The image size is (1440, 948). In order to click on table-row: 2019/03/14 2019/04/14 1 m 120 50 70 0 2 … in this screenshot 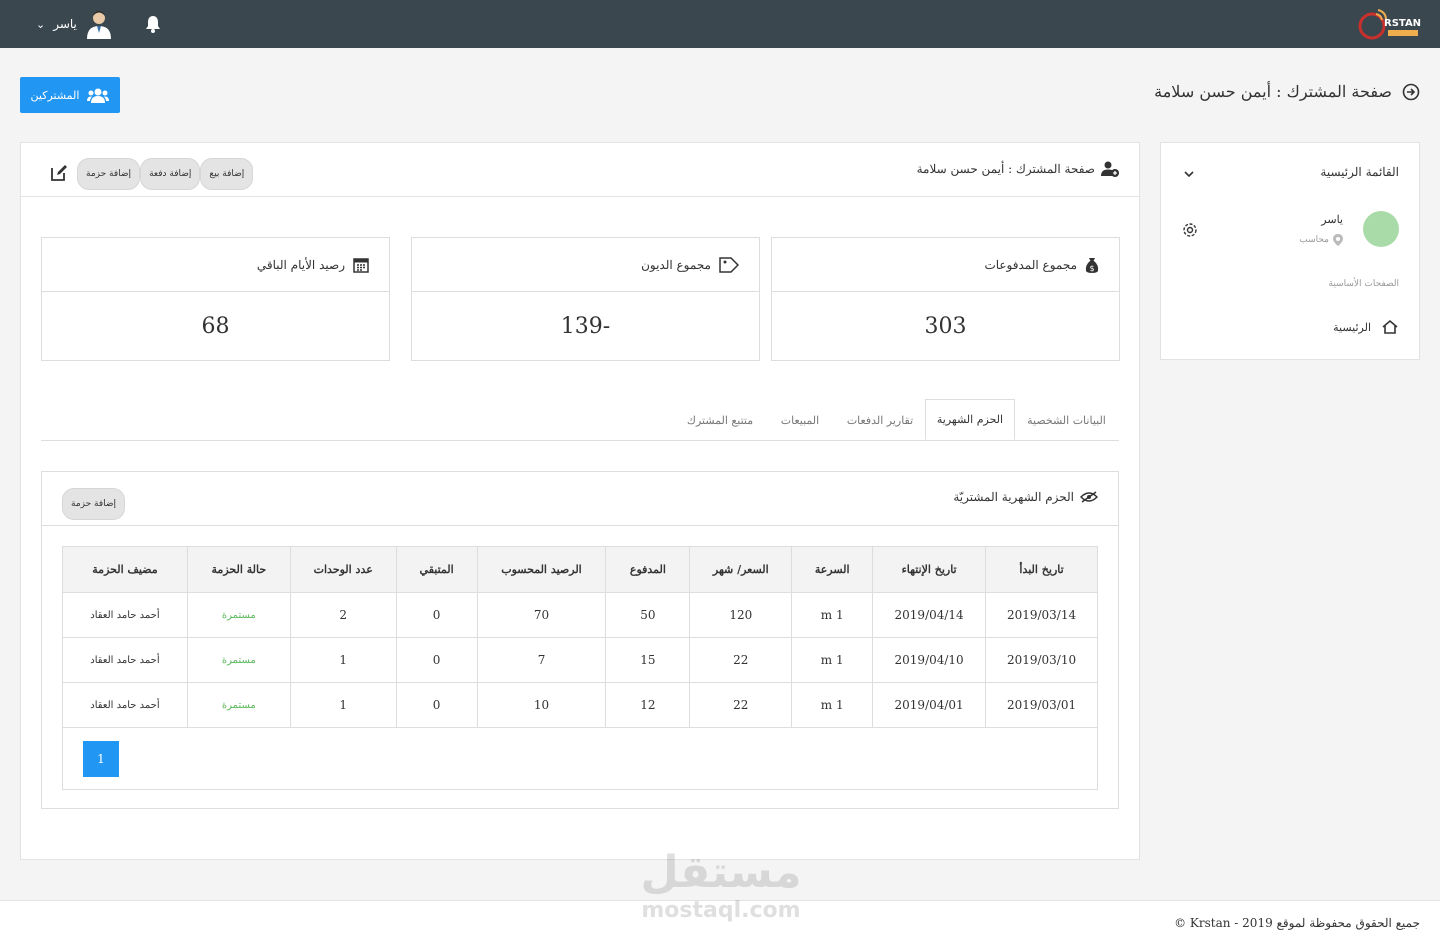, I will do `click(580, 615)`.